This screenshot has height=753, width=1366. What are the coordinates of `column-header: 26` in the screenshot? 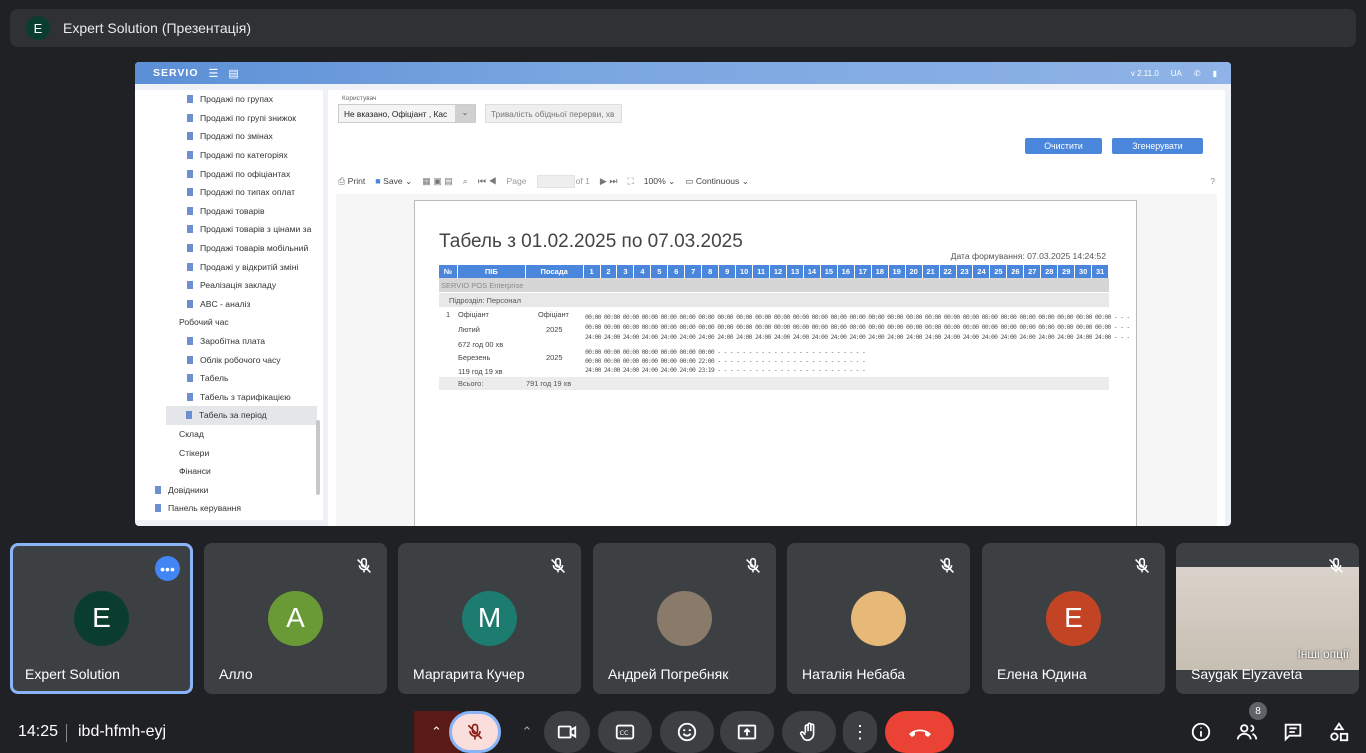 It's located at (1016, 271).